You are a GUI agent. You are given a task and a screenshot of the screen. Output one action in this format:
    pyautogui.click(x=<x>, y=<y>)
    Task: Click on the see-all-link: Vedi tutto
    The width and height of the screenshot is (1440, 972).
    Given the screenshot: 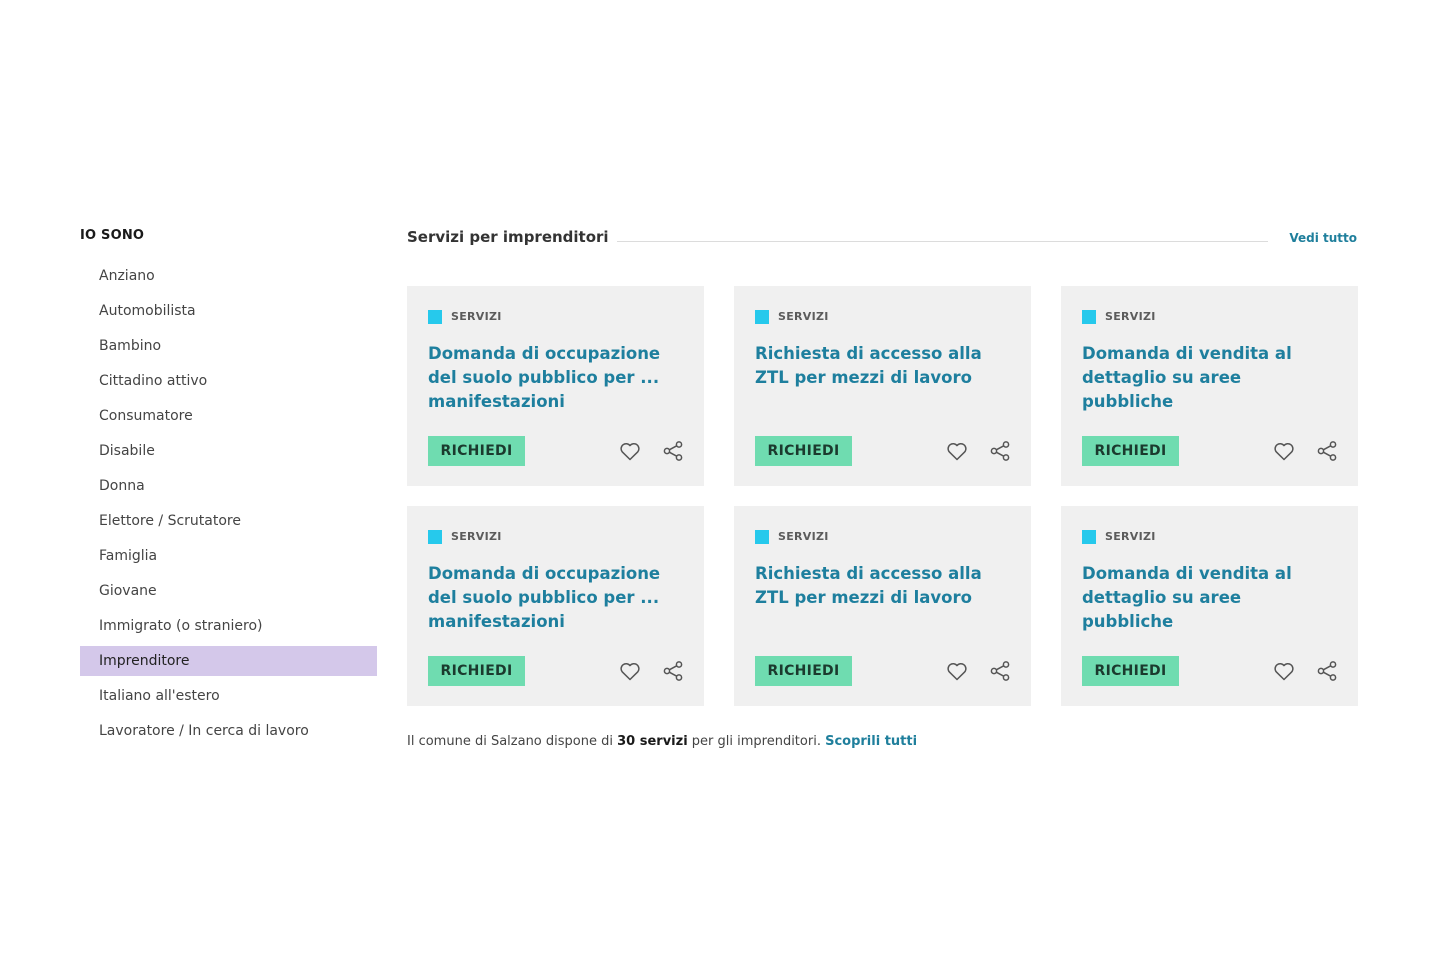 What is the action you would take?
    pyautogui.click(x=1323, y=238)
    